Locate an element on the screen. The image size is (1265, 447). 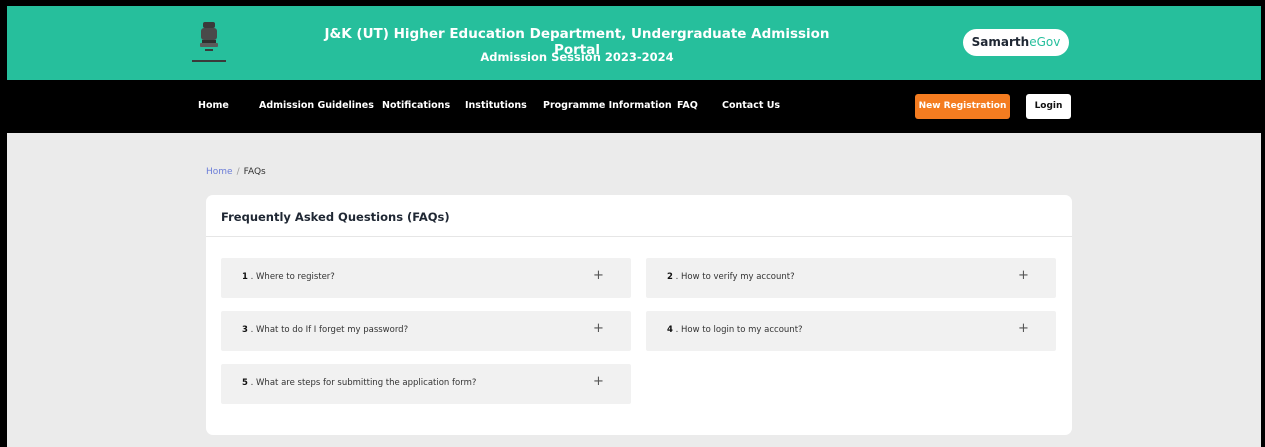
faq-question: 2 . How to verify my account? is located at coordinates (731, 277).